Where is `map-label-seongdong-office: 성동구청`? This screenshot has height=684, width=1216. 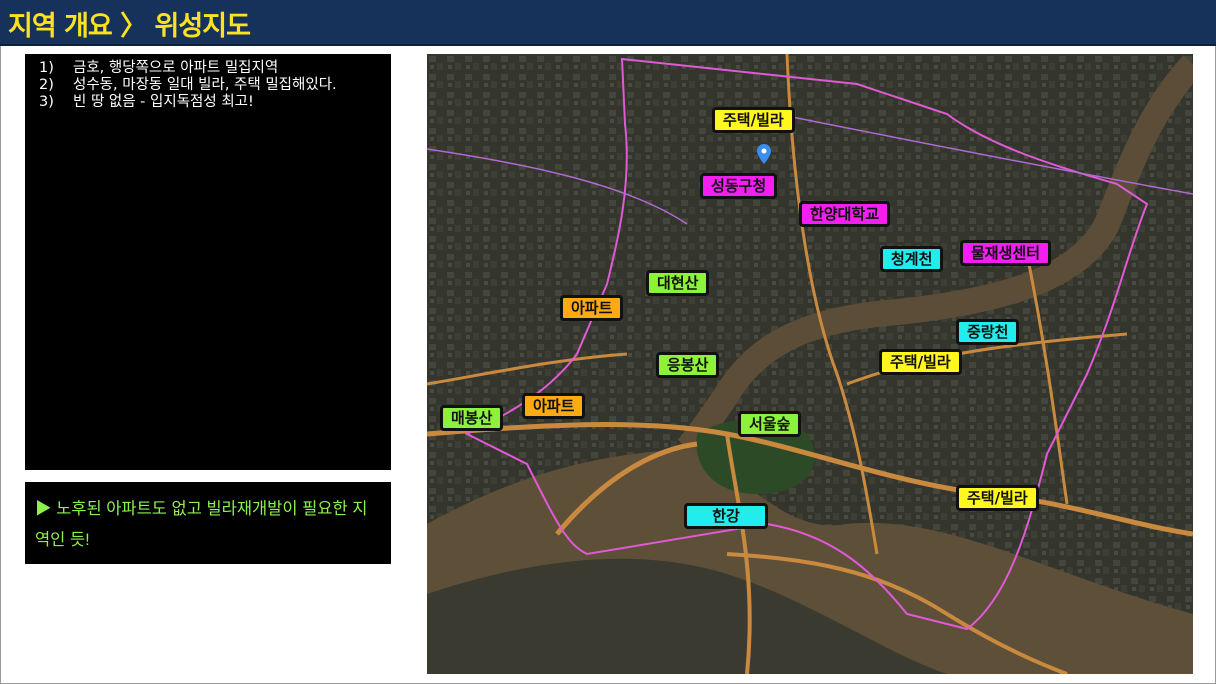
map-label-seongdong-office: 성동구청 is located at coordinates (739, 186).